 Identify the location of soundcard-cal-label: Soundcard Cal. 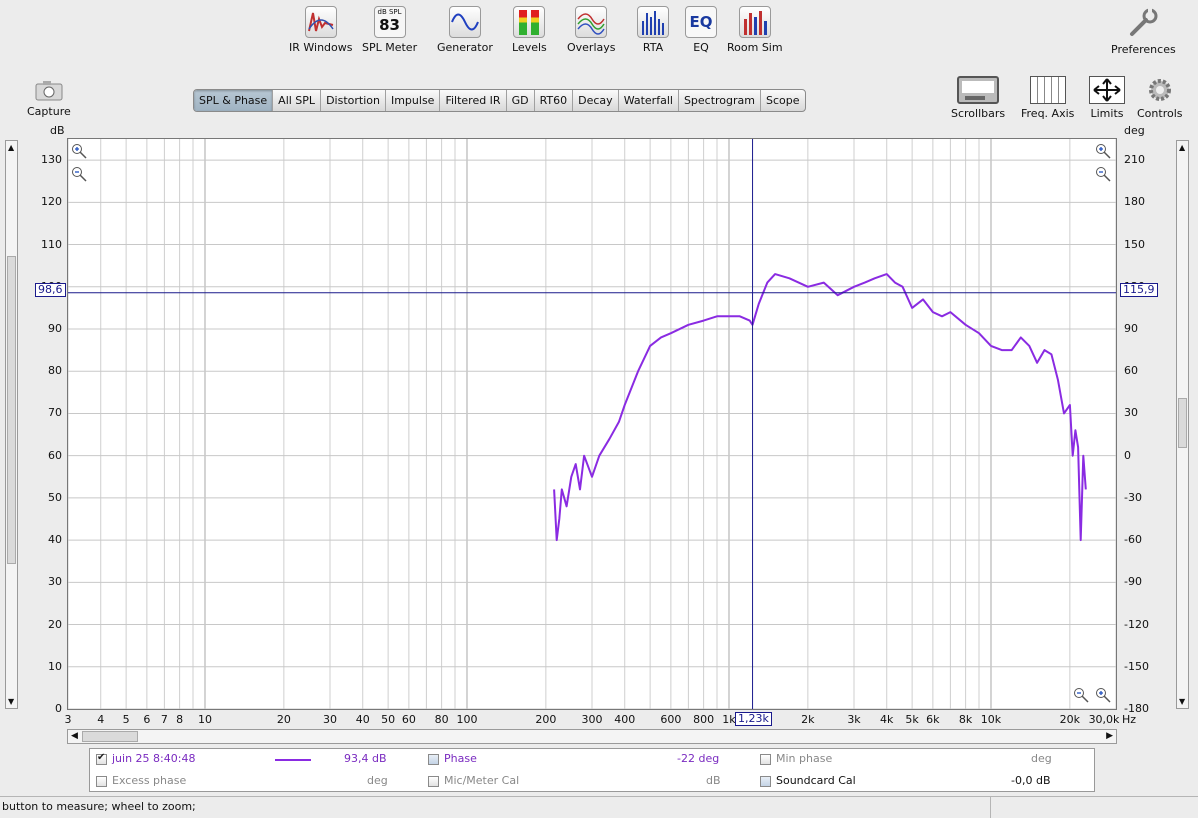
(816, 780).